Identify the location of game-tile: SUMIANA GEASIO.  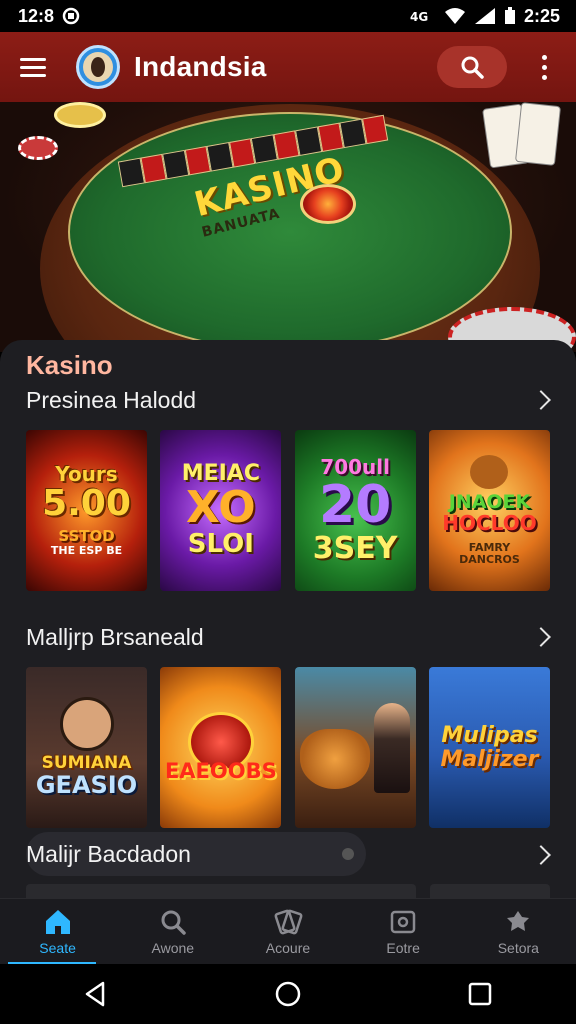
(86, 747).